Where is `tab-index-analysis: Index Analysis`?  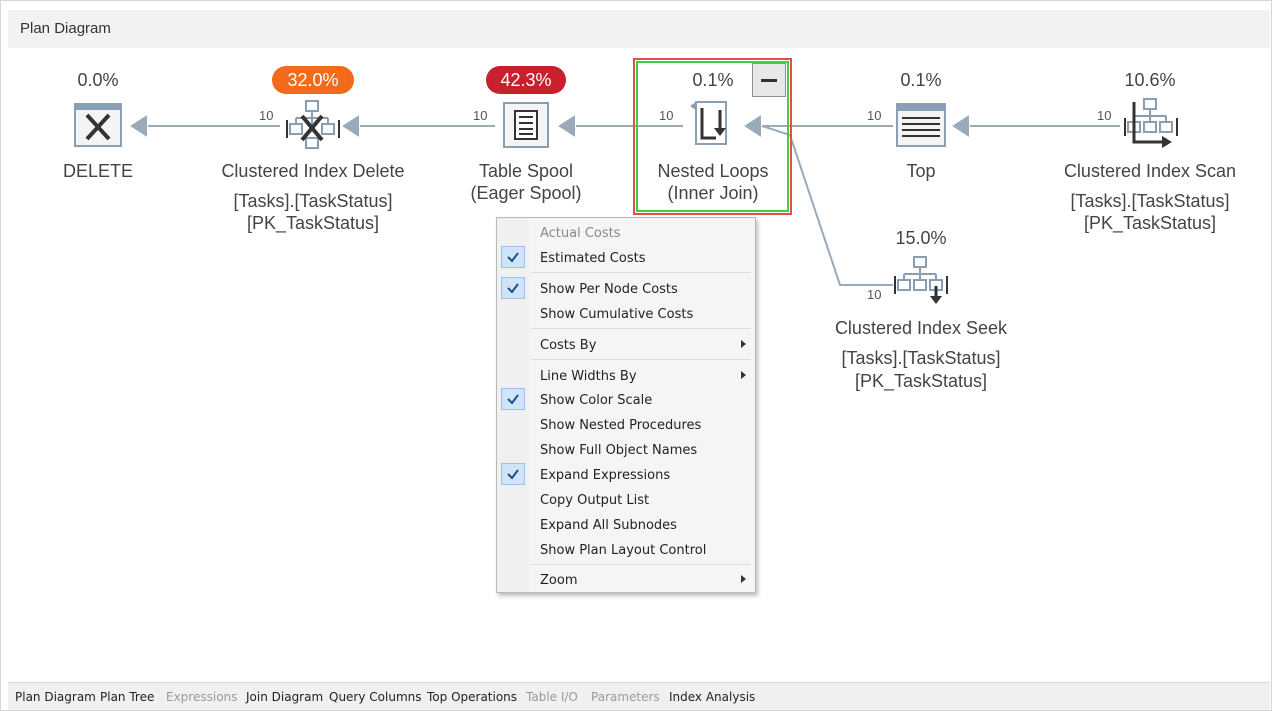 tab-index-analysis: Index Analysis is located at coordinates (712, 697).